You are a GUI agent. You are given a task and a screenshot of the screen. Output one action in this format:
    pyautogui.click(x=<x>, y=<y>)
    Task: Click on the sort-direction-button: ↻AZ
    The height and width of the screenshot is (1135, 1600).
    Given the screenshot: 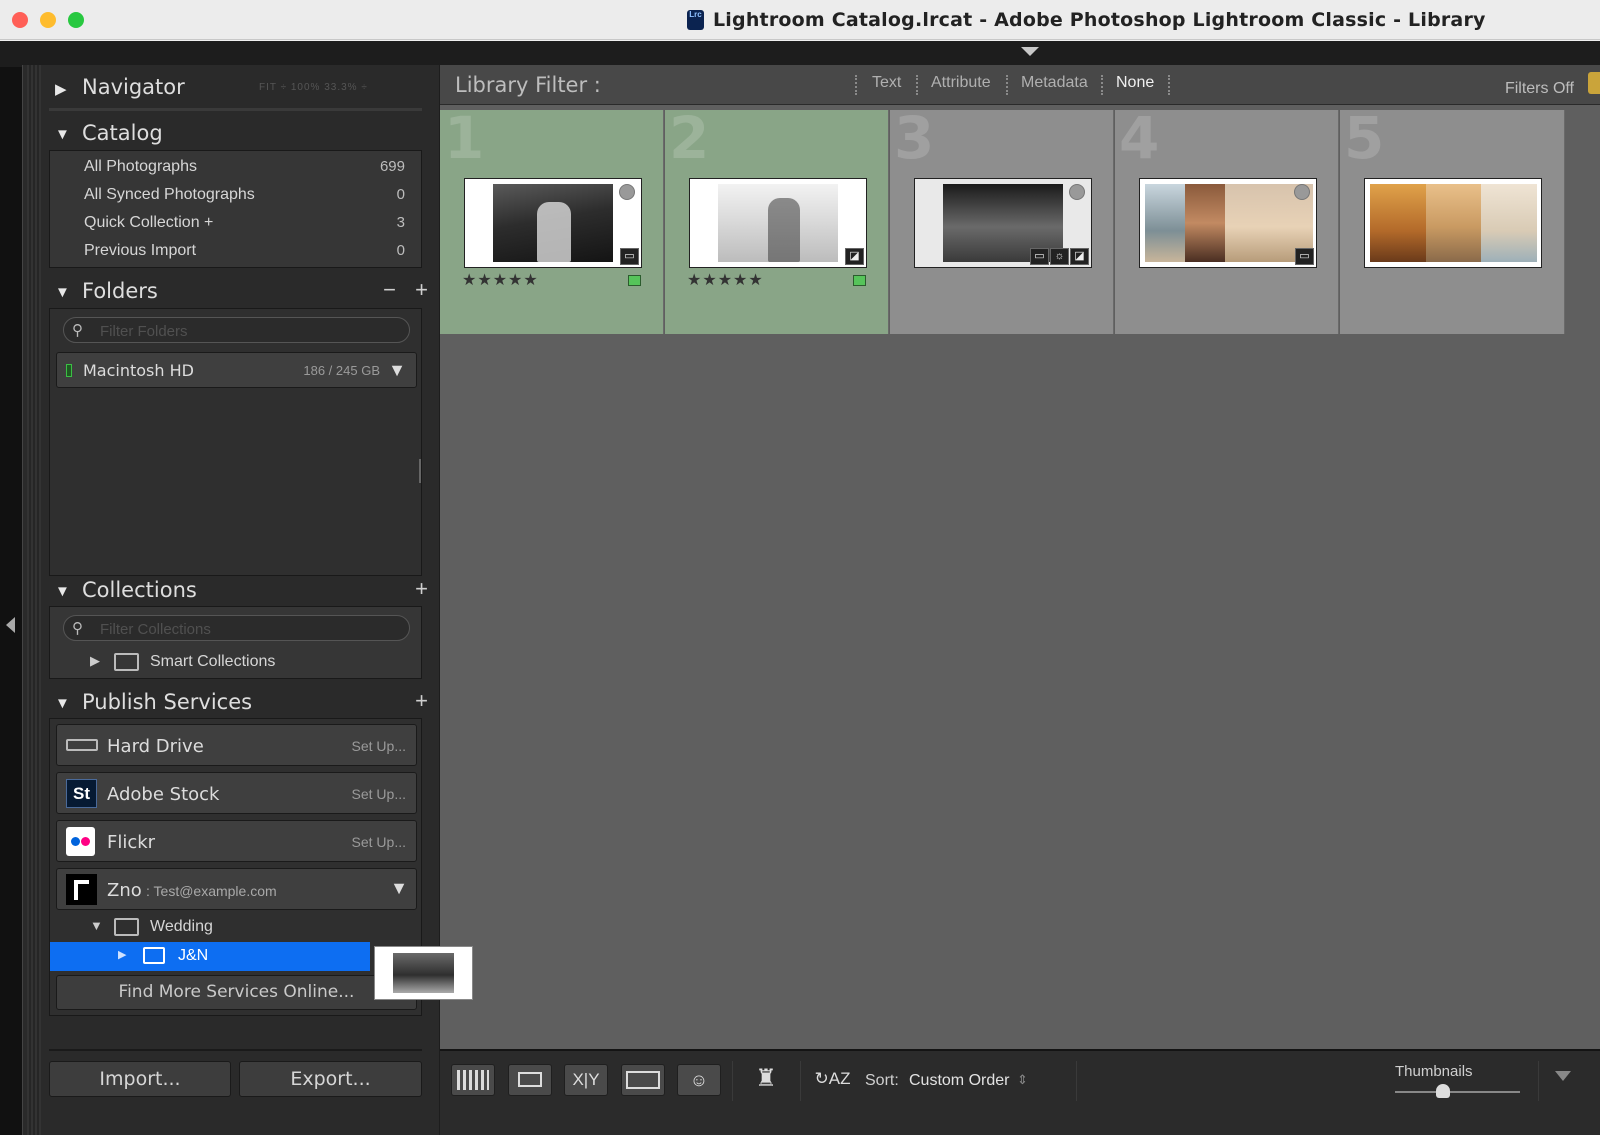 What is the action you would take?
    pyautogui.click(x=832, y=1080)
    